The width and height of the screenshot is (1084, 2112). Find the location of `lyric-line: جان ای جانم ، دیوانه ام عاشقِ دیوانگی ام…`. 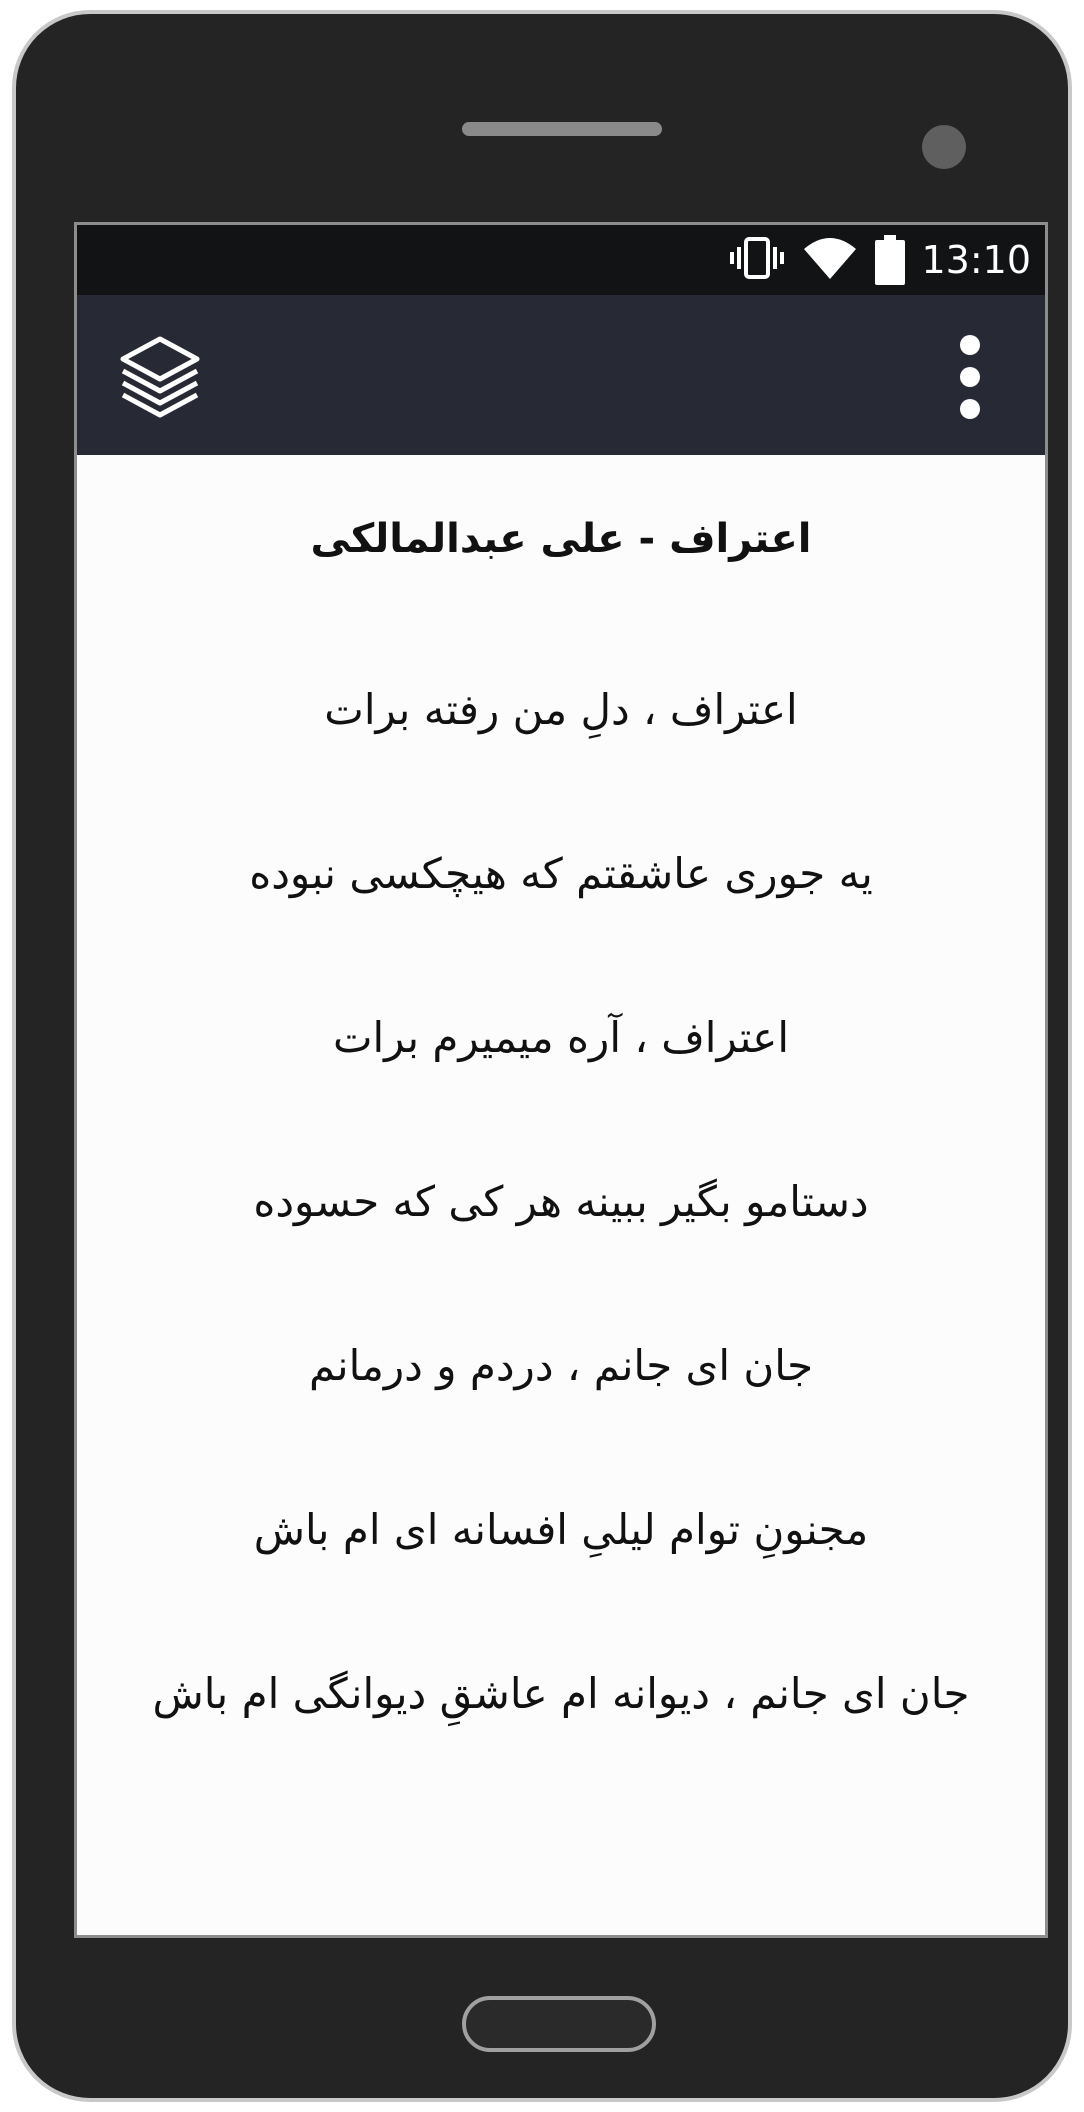

lyric-line: جان ای جانم ، دیوانه ام عاشقِ دیوانگی ام… is located at coordinates (561, 1693).